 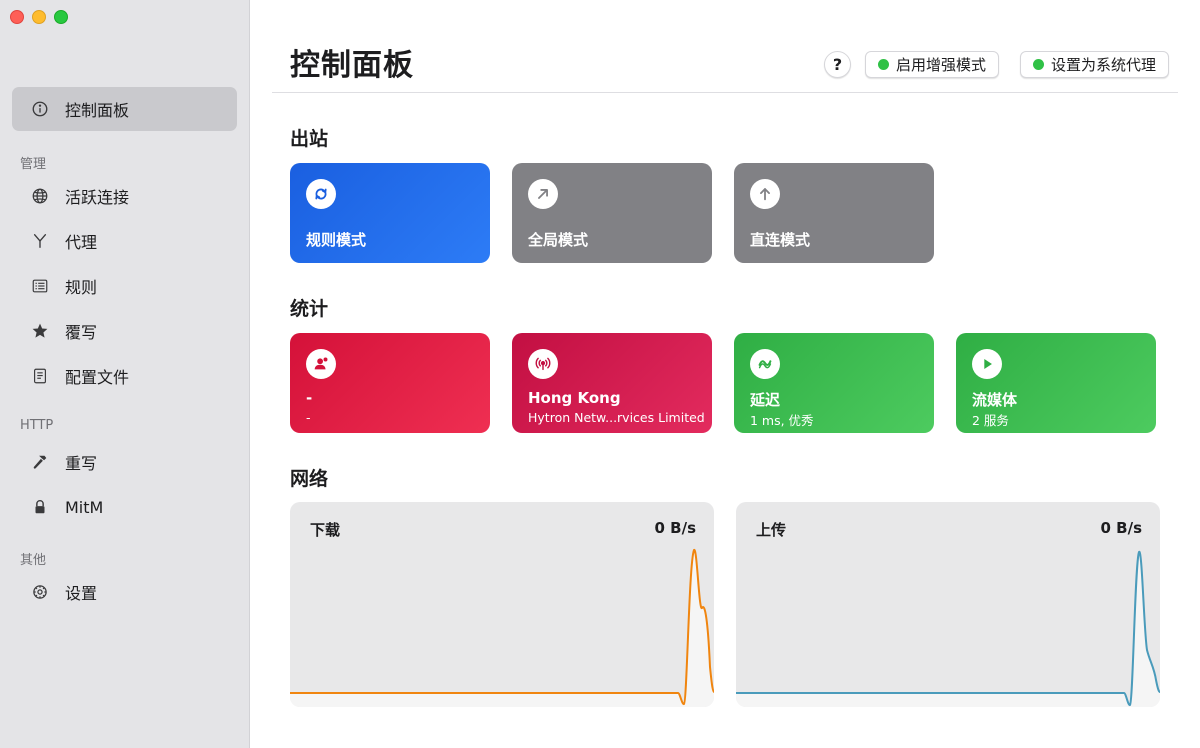 I want to click on system-proxy-button: 设置为系统代理, so click(x=1095, y=64).